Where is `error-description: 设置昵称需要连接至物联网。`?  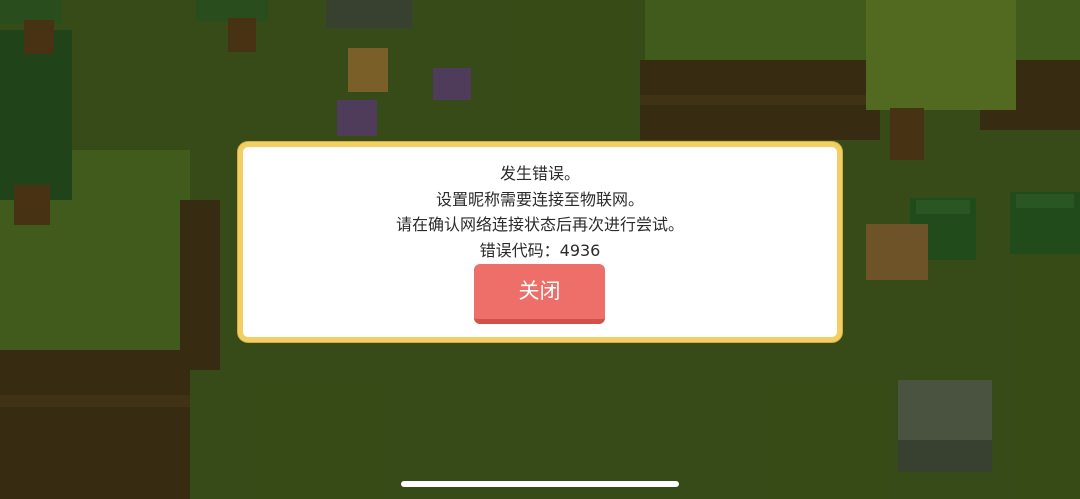 error-description: 设置昵称需要连接至物联网。 is located at coordinates (539, 199).